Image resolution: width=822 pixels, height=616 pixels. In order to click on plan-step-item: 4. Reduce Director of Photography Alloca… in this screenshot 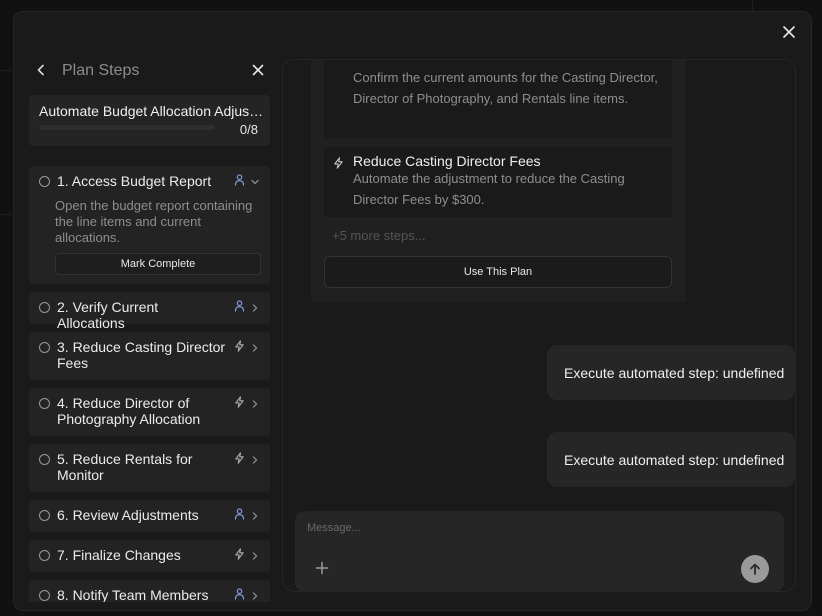, I will do `click(149, 412)`.